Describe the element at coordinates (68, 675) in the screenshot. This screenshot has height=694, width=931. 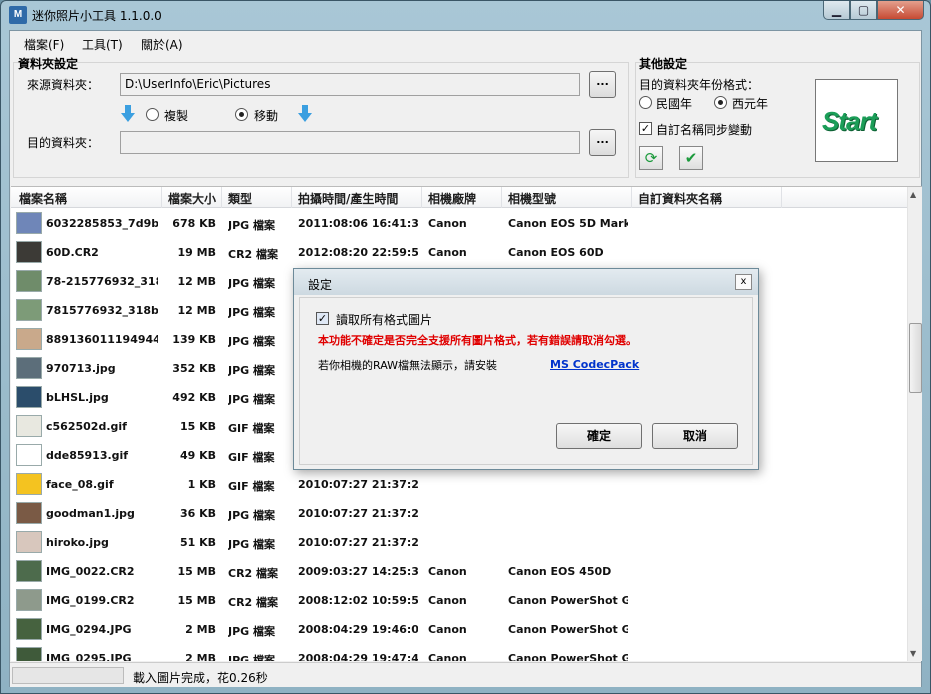
I see `progress-bar` at that location.